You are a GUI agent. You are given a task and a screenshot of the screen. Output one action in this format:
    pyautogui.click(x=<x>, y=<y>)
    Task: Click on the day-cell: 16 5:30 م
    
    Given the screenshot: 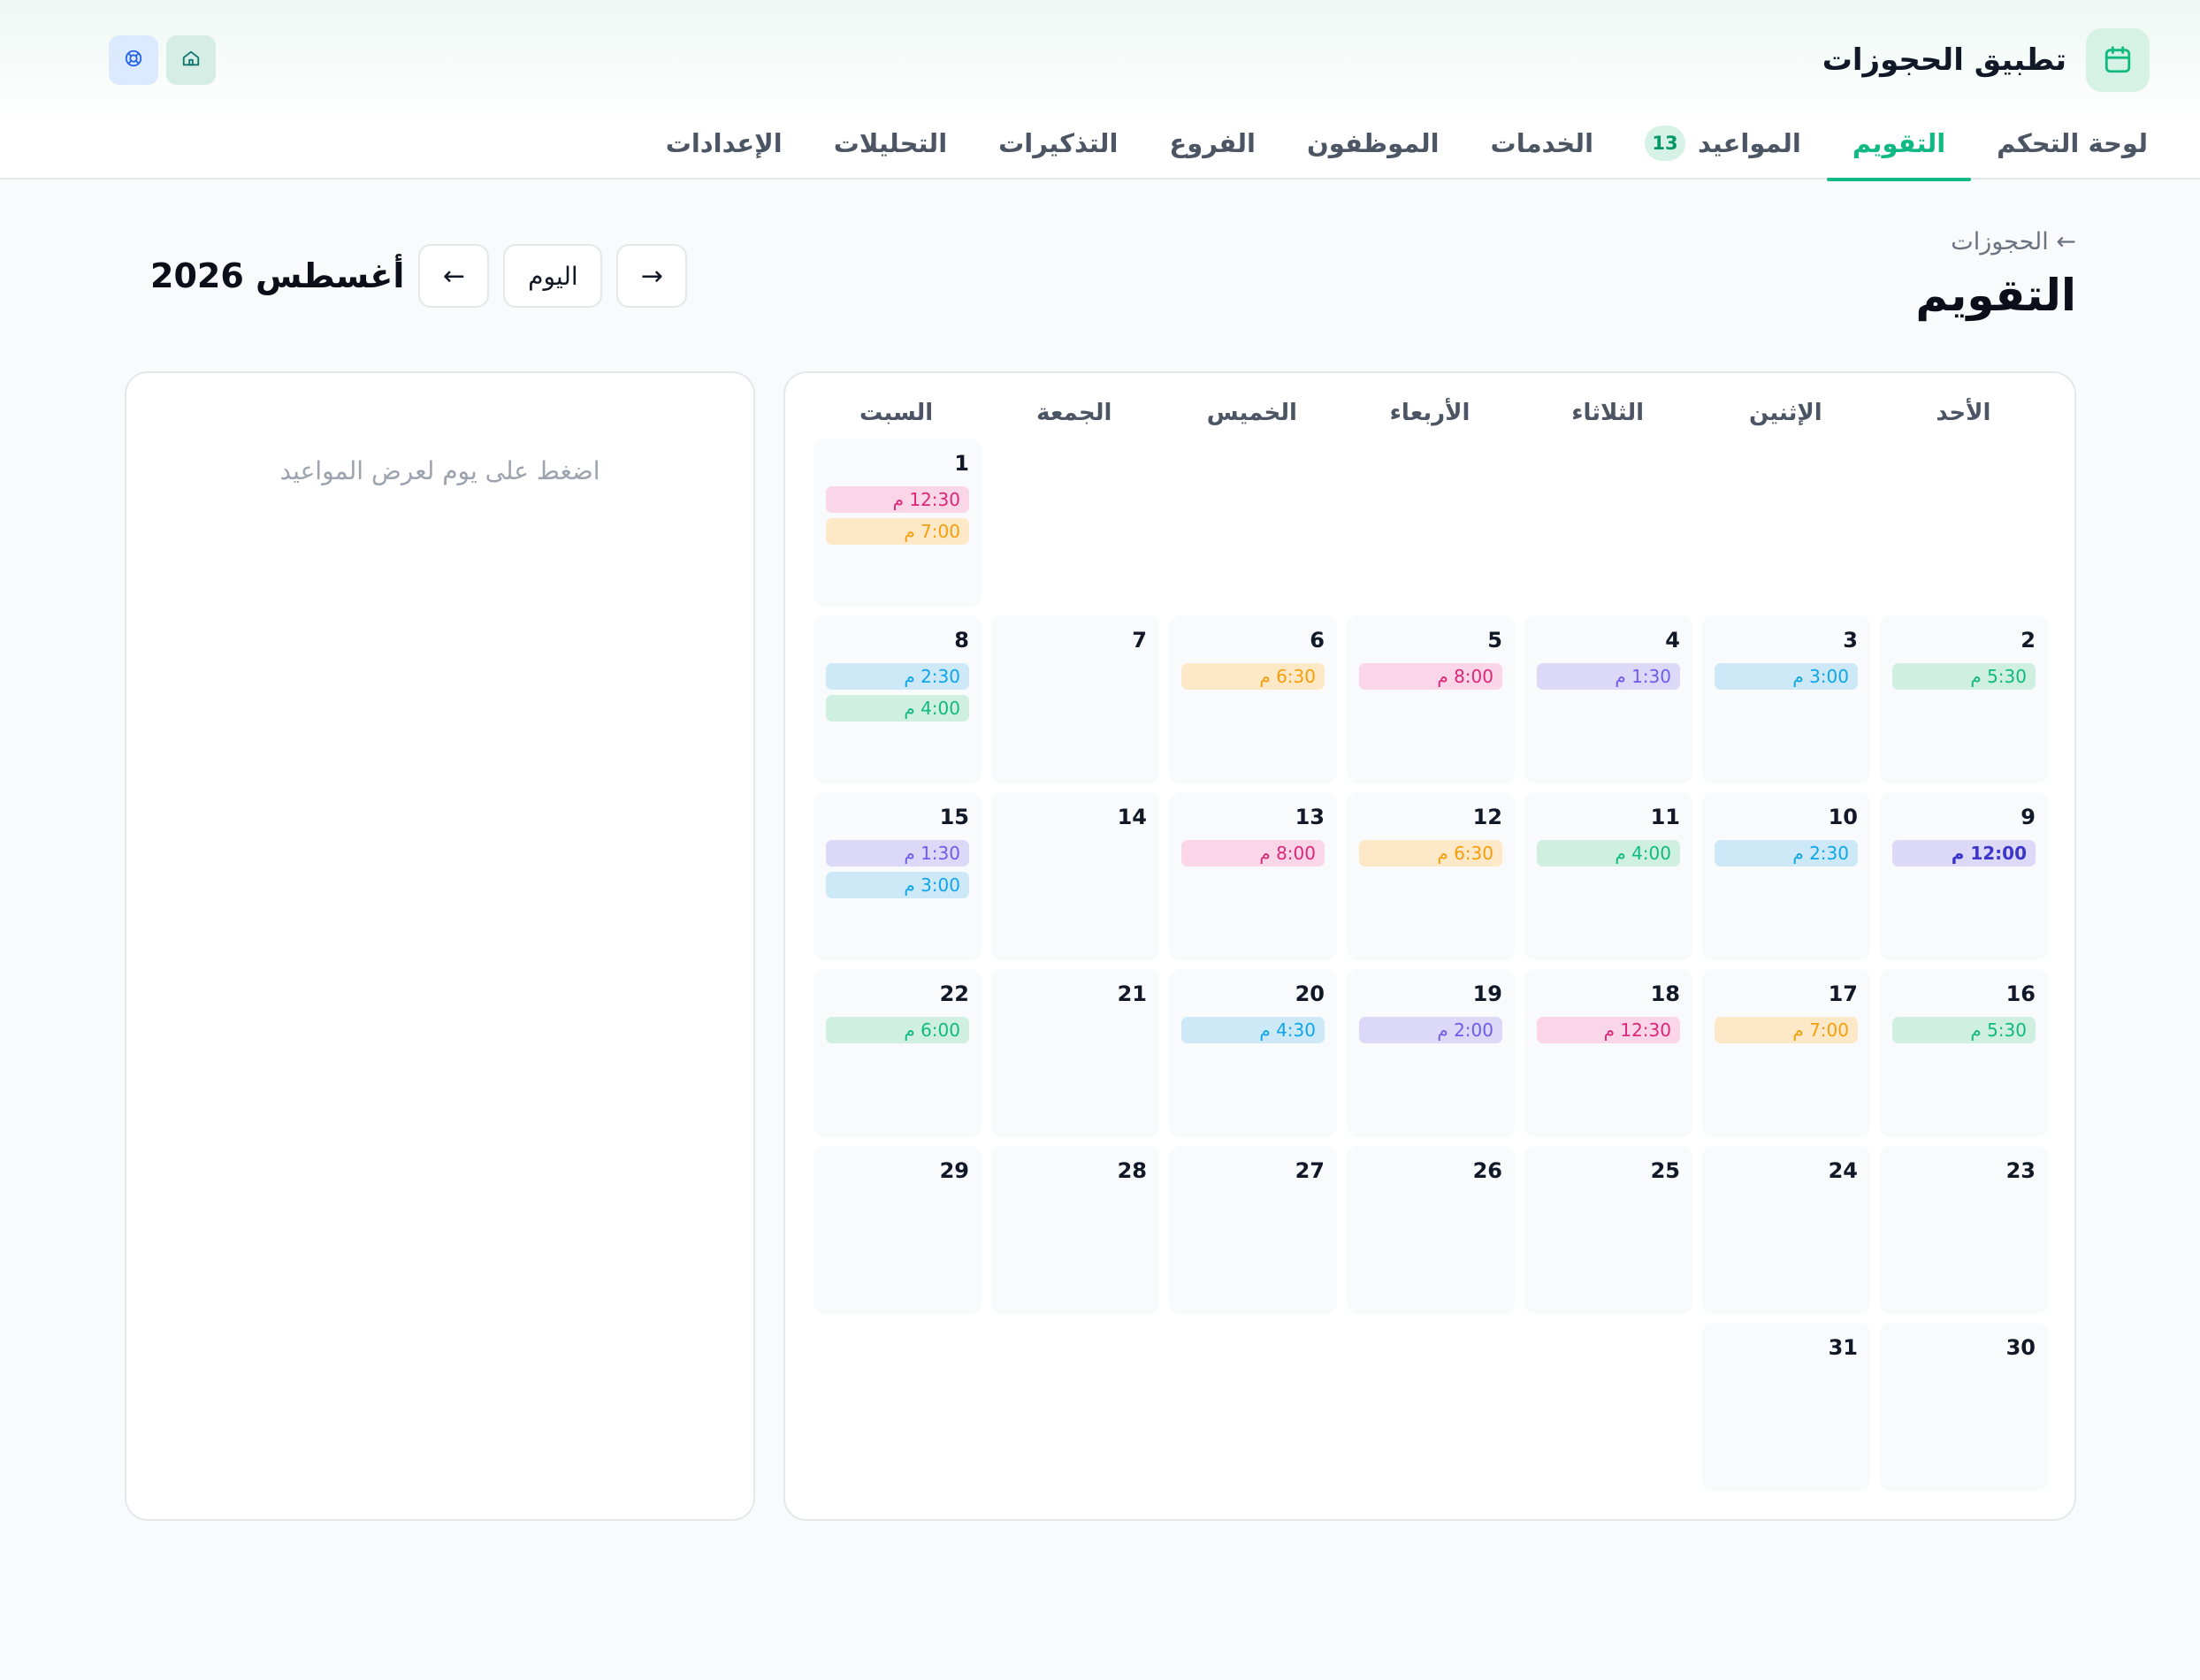 What is the action you would take?
    pyautogui.click(x=1964, y=1053)
    